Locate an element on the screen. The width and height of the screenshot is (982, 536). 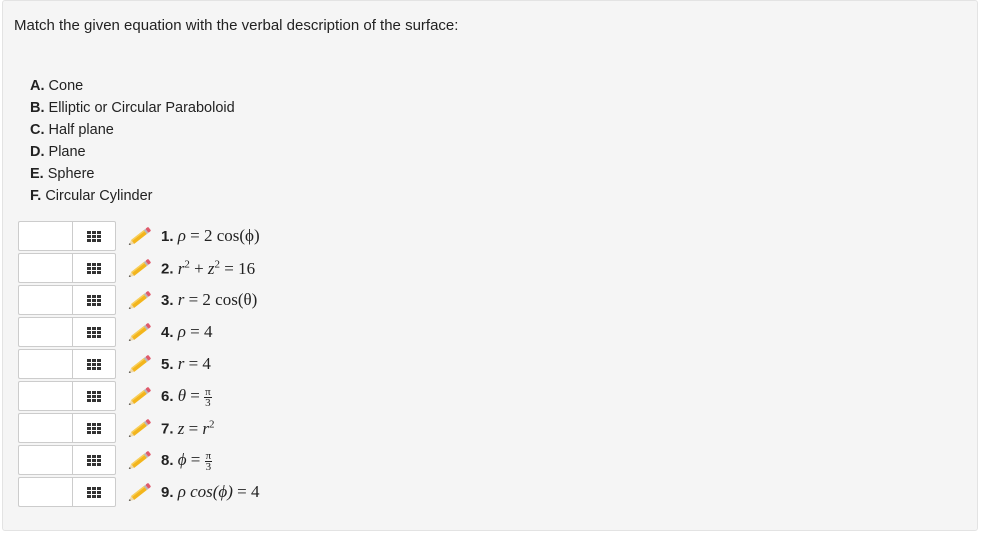
math-expression: ρ cos(ϕ) = 4 is located at coordinates (218, 491).